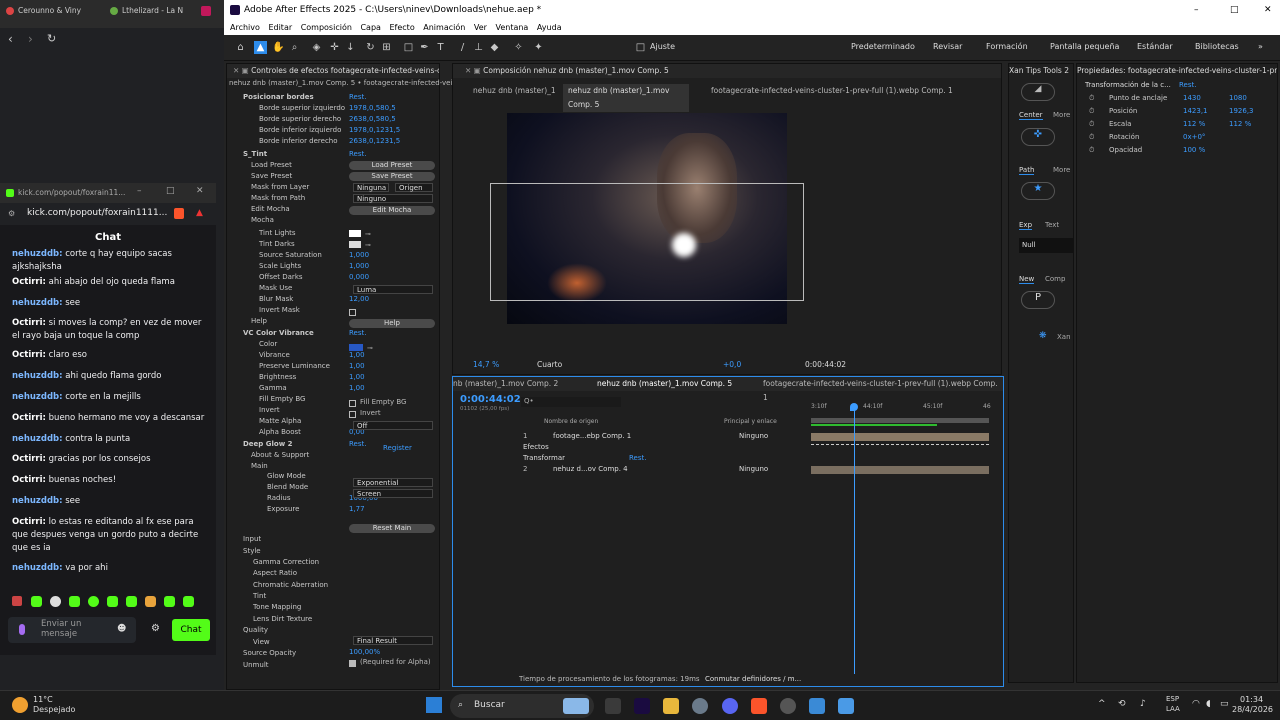 Image resolution: width=1280 pixels, height=720 pixels. What do you see at coordinates (1122, 704) in the screenshot?
I see `tray-app-icon: ⟲` at bounding box center [1122, 704].